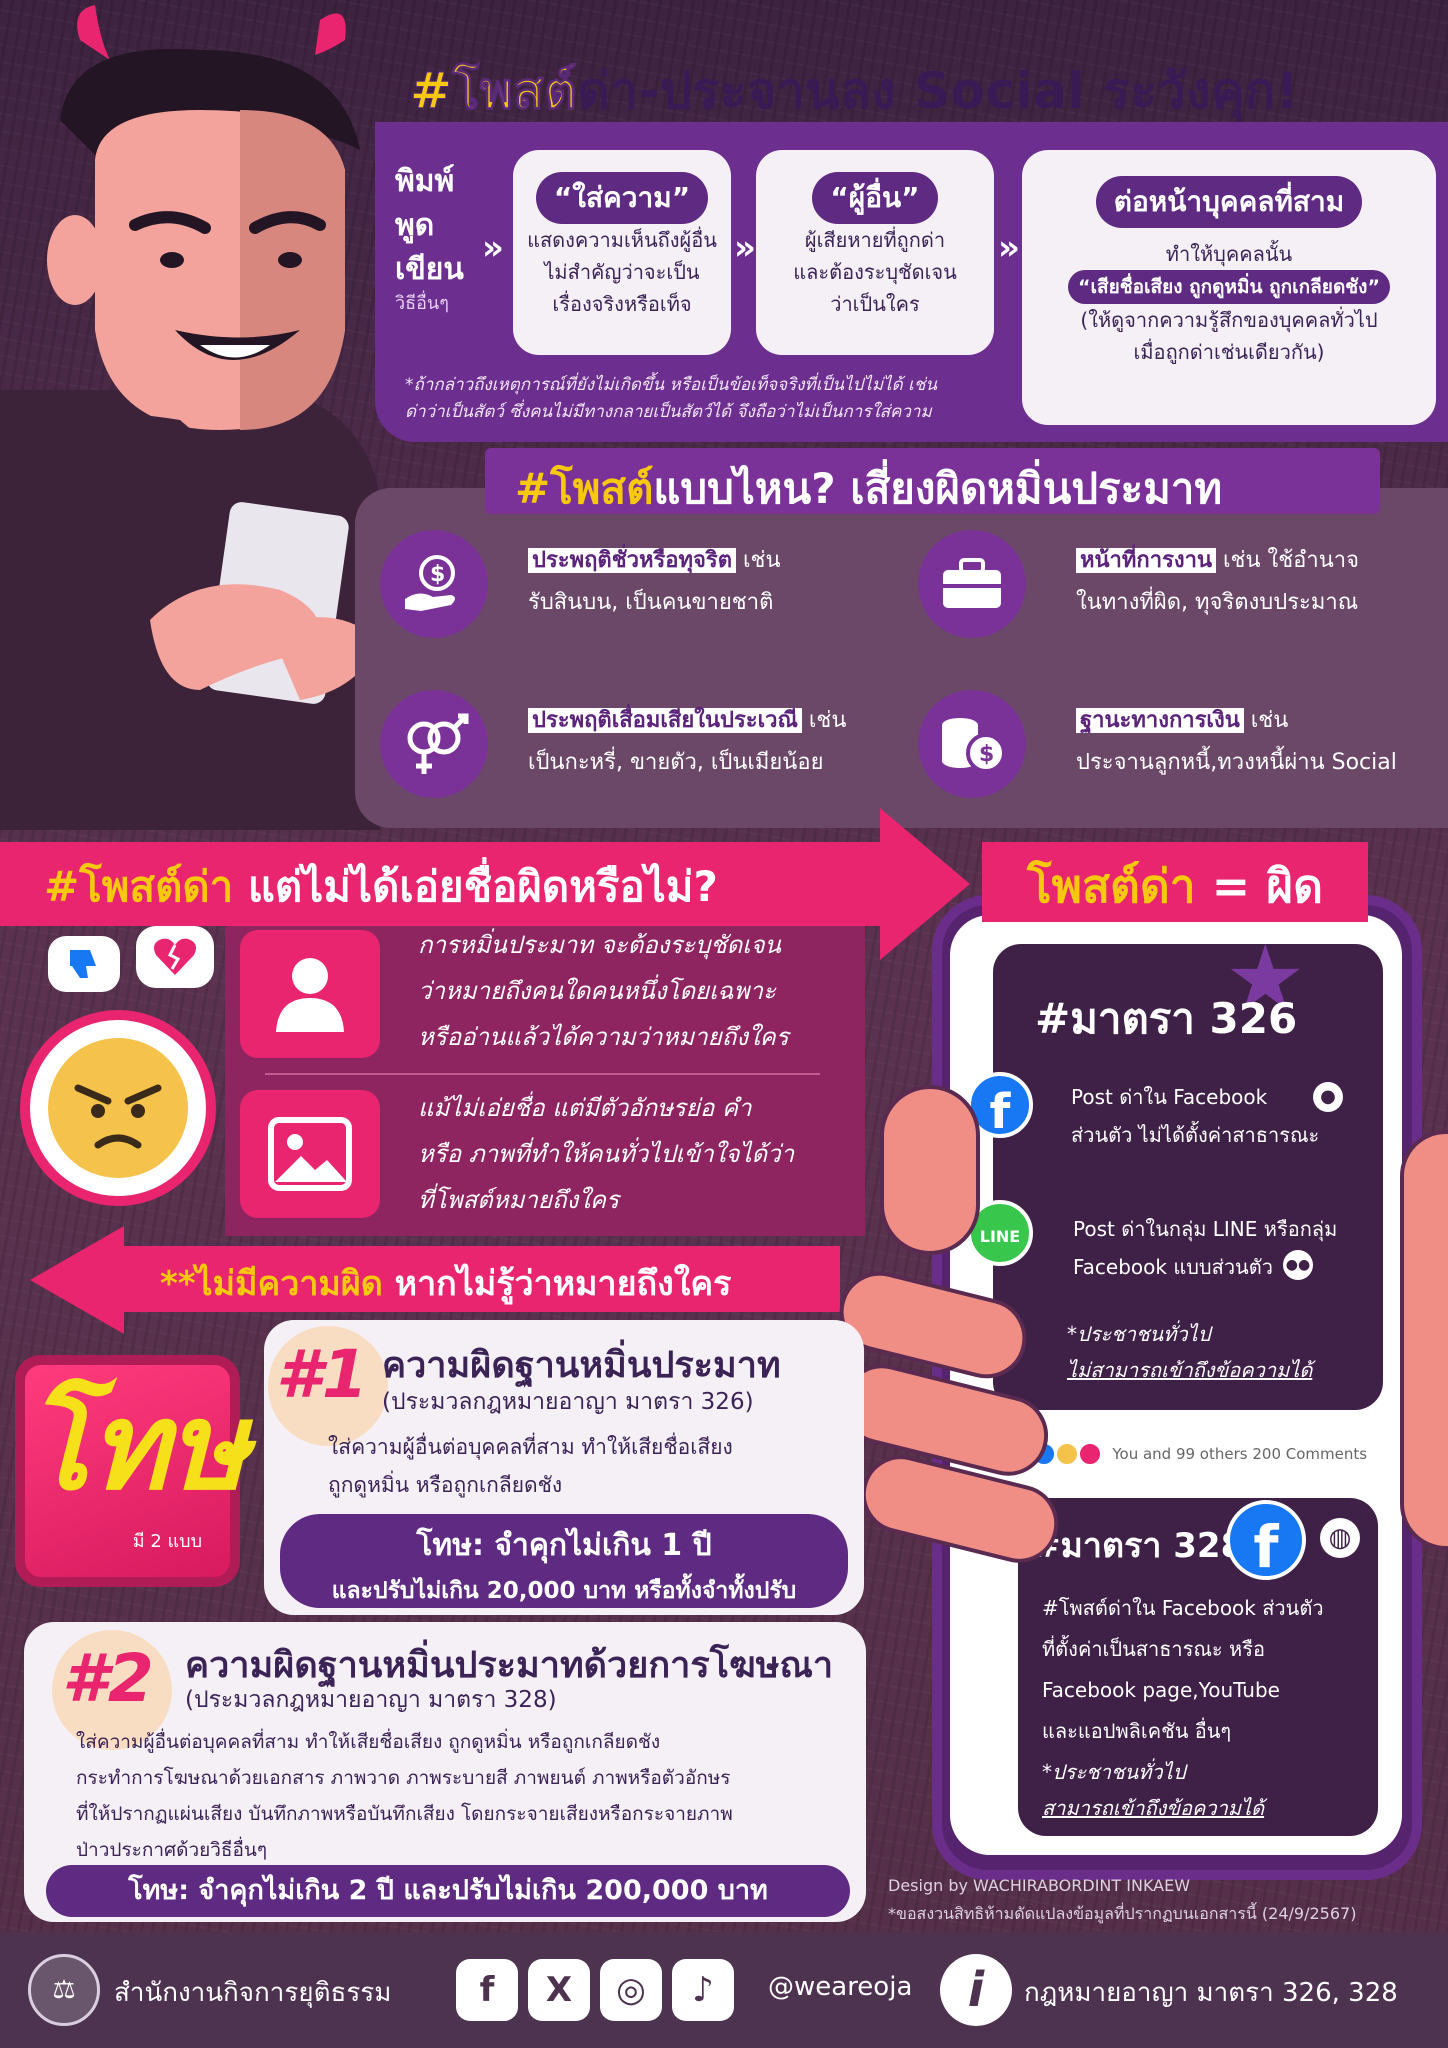 This screenshot has width=1448, height=2048. I want to click on risk-item-finance-head: ฐานะทางการเงิน, so click(1160, 720).